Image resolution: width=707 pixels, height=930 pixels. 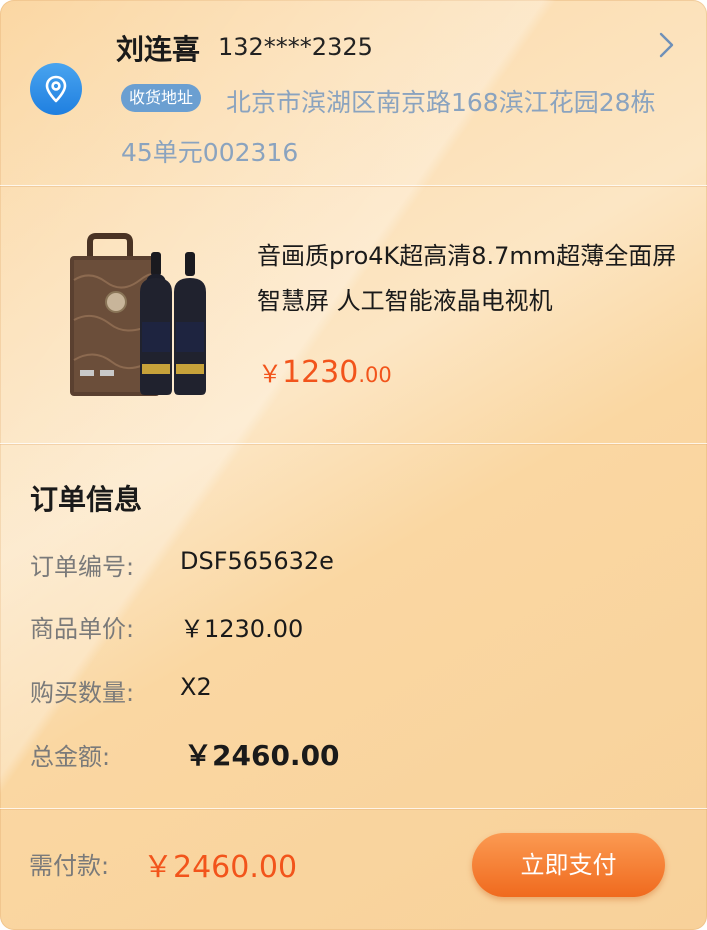 I want to click on quantity-value: X2, so click(x=196, y=687).